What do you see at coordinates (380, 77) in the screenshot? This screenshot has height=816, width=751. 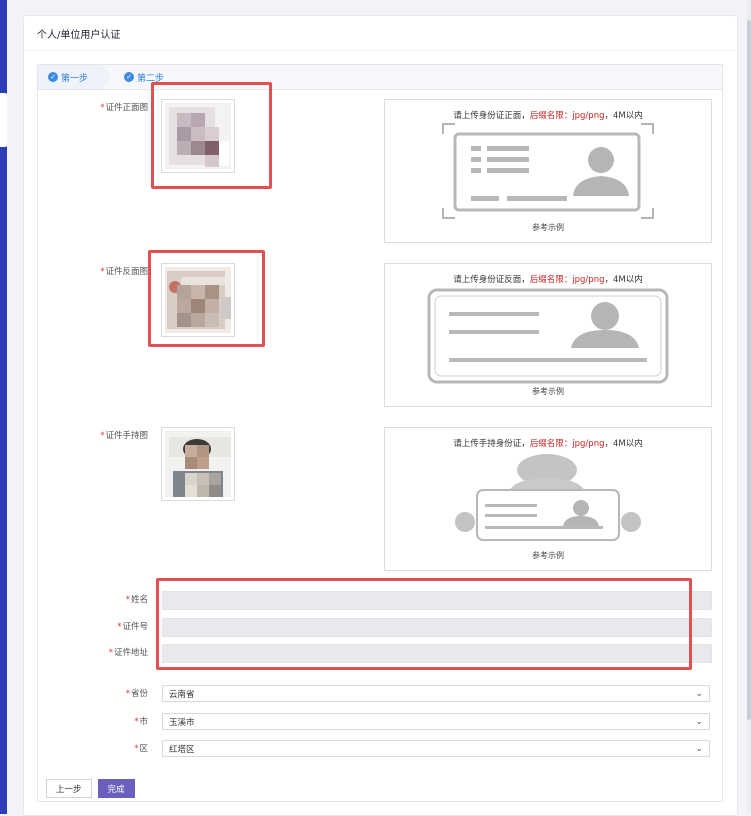 I see `step-indicator: ✓ 第一步 ✓ 第二步` at bounding box center [380, 77].